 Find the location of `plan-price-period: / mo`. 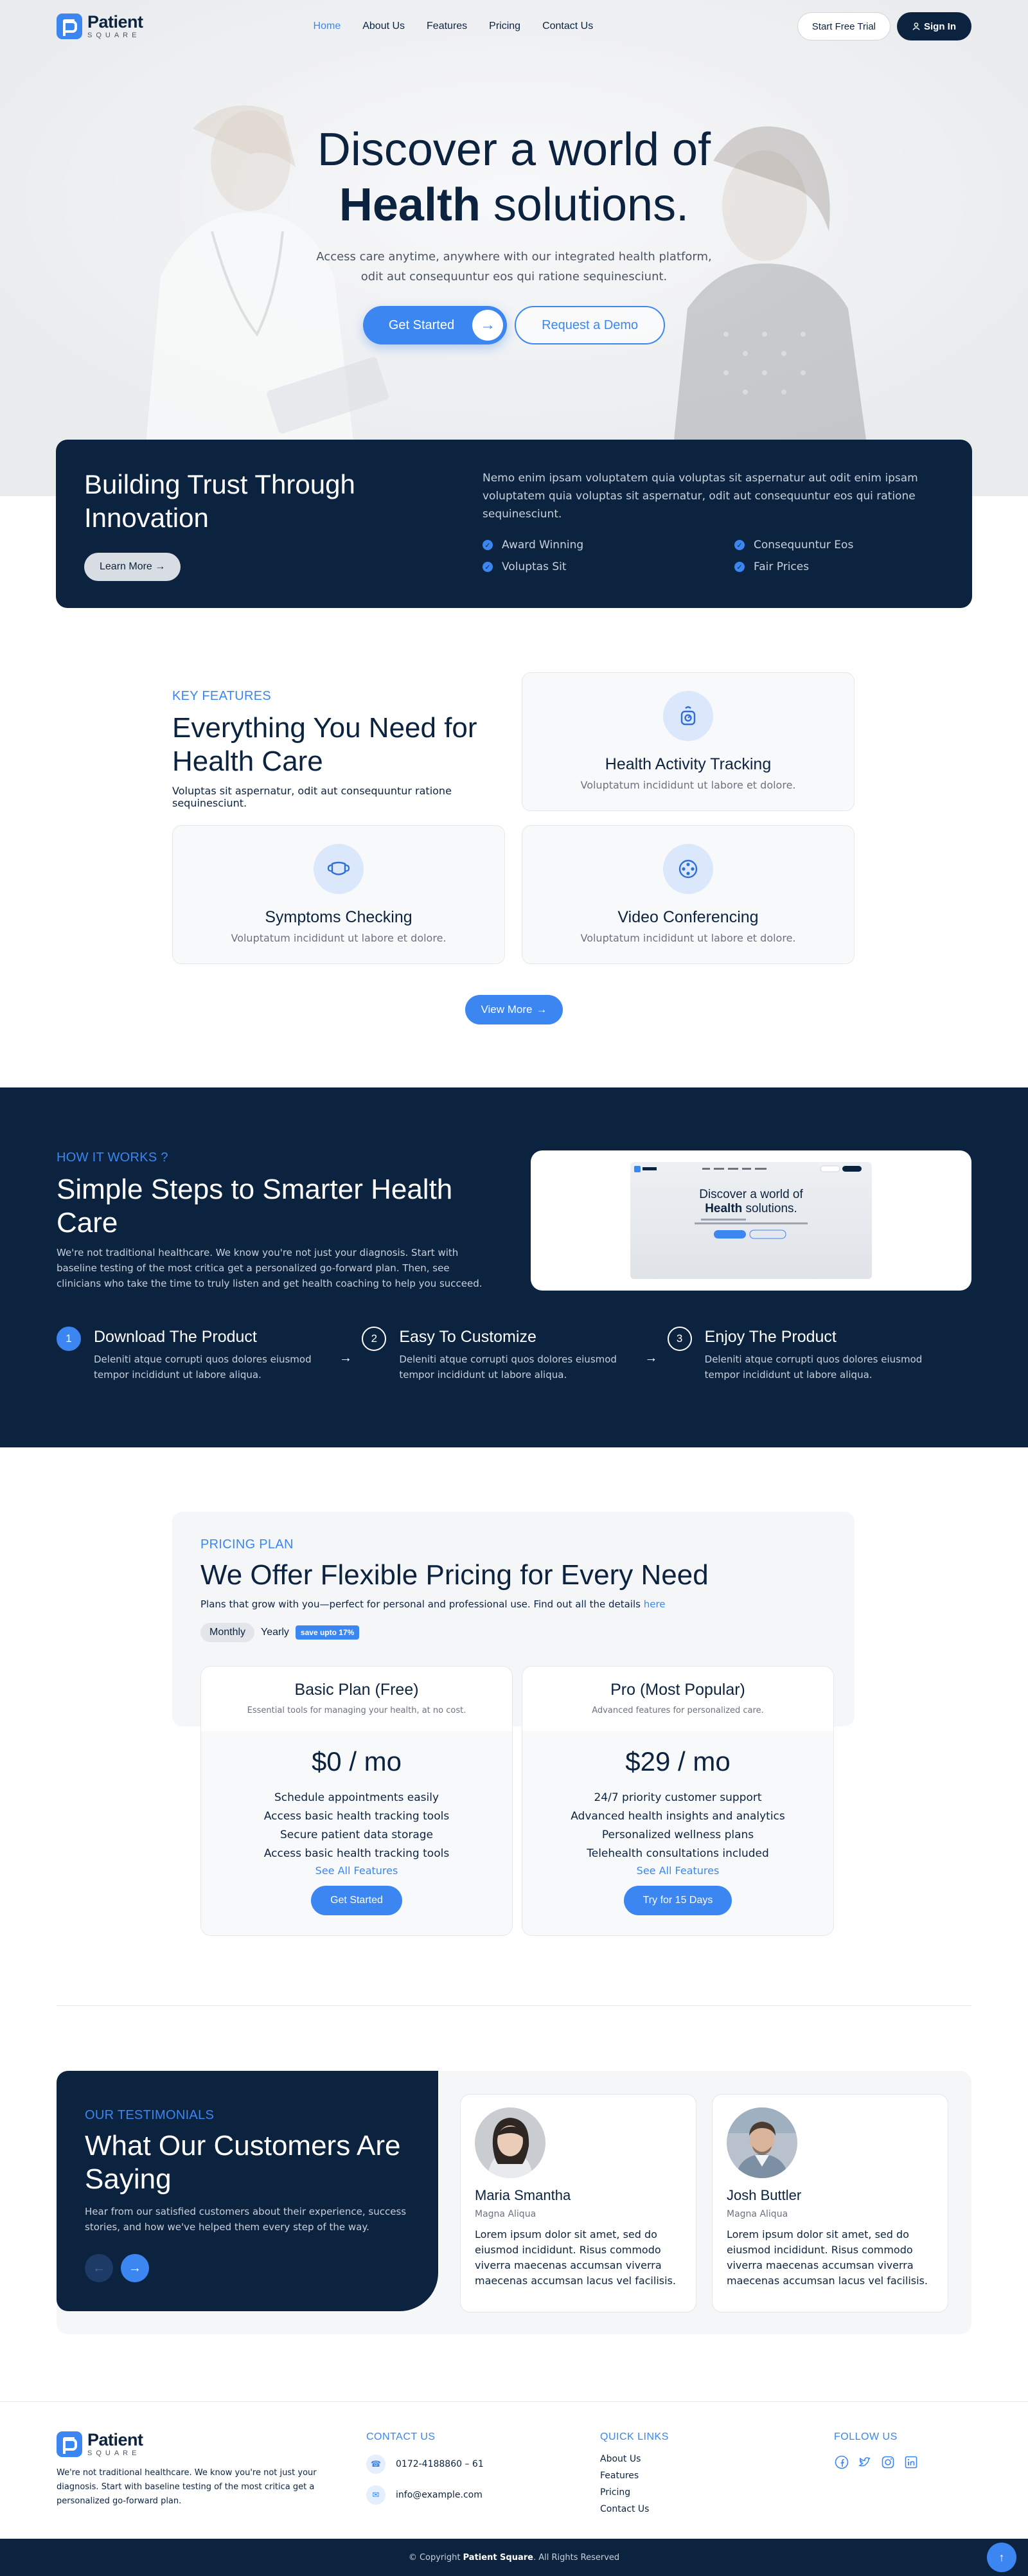

plan-price-period: / mo is located at coordinates (700, 1761).